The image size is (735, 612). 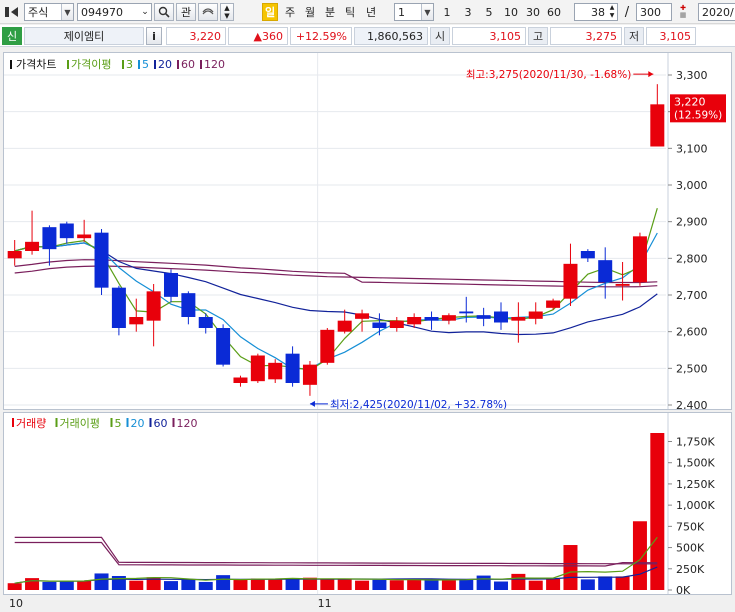 I want to click on current-price: 3,220, so click(x=196, y=36).